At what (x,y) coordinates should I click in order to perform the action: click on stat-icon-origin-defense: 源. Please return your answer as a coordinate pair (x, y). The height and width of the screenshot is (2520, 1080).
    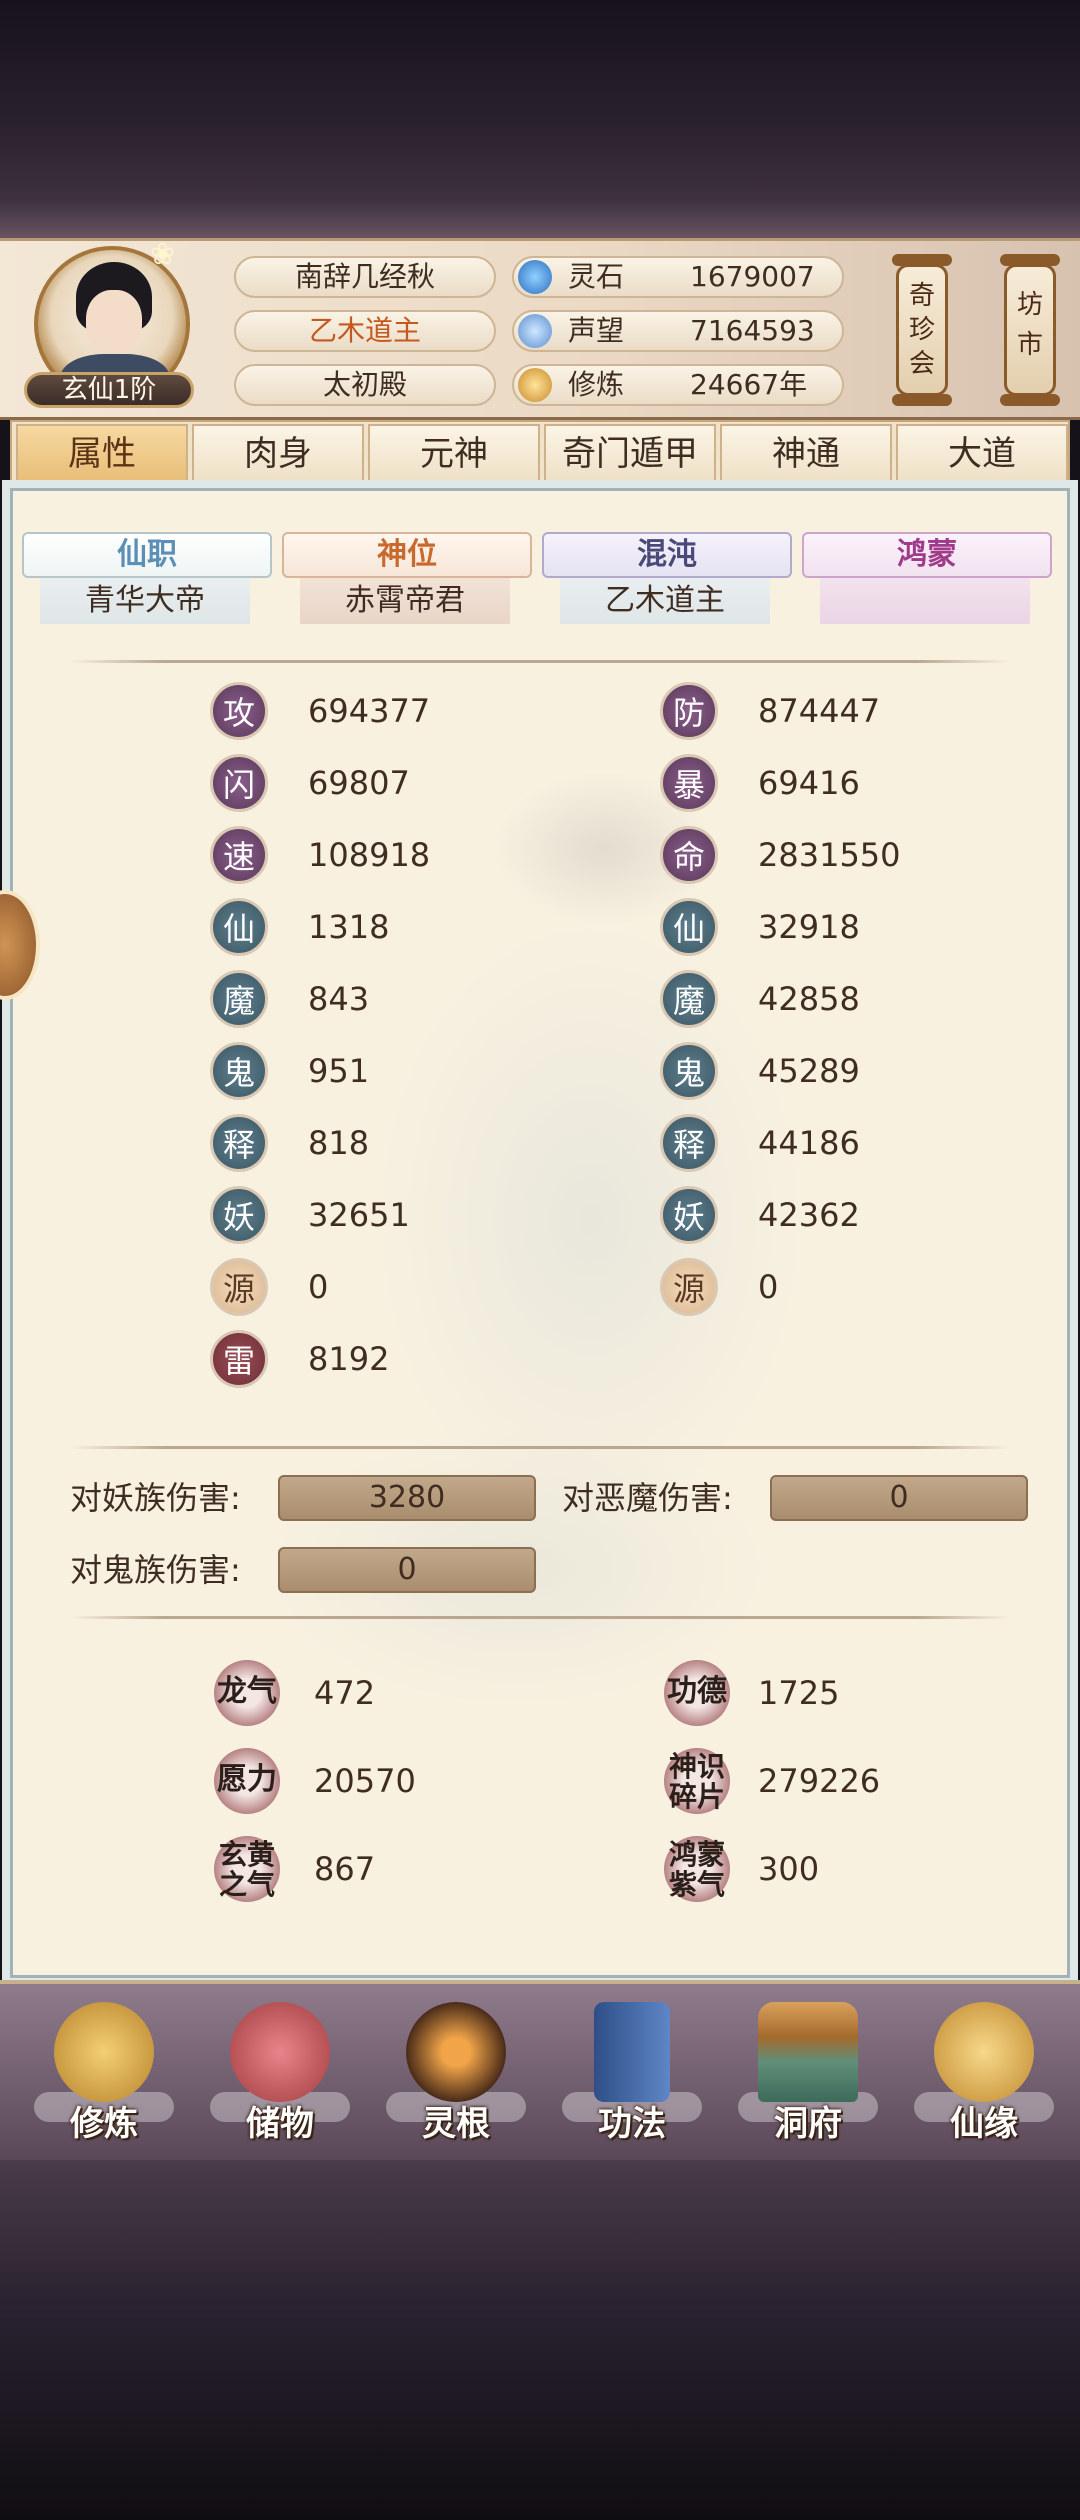
    Looking at the image, I should click on (689, 1287).